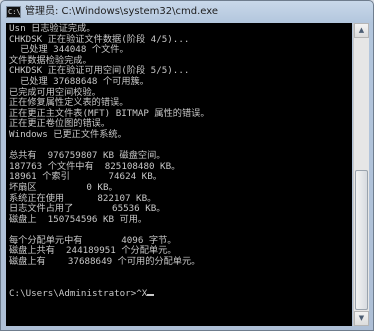 This screenshot has width=374, height=331. I want to click on console-line: Windows 已更正文件系统。, so click(68, 134).